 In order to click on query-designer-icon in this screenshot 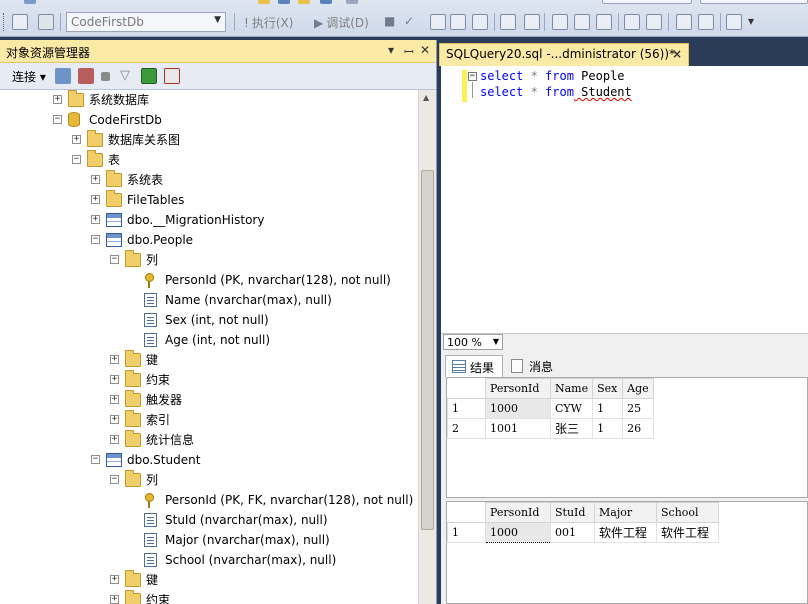, I will do `click(458, 22)`.